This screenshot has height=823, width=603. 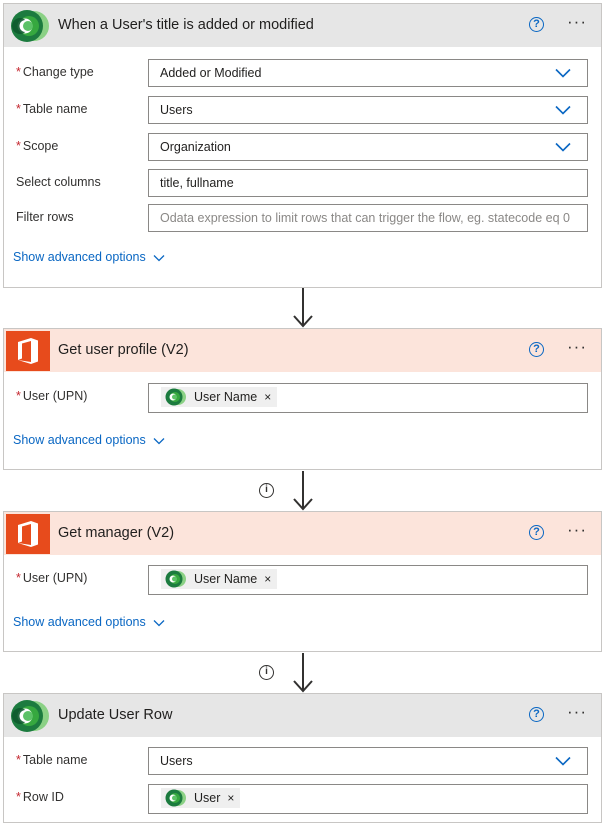 What do you see at coordinates (302, 350) in the screenshot?
I see `get-user-profile-header: Get user profile (V2) ? ···` at bounding box center [302, 350].